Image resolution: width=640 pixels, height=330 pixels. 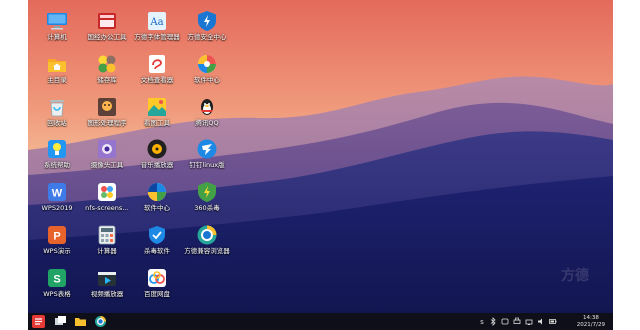 What do you see at coordinates (207, 251) in the screenshot?
I see `icon-label: 方德兼容浏览器` at bounding box center [207, 251].